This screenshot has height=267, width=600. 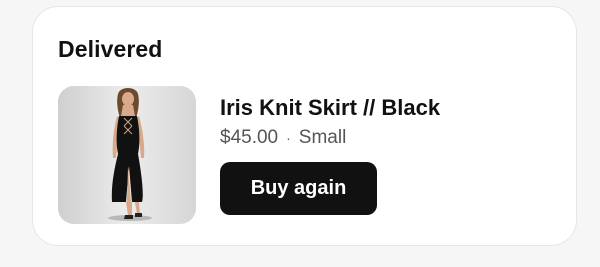 I want to click on order-status: Delivered, so click(x=110, y=49).